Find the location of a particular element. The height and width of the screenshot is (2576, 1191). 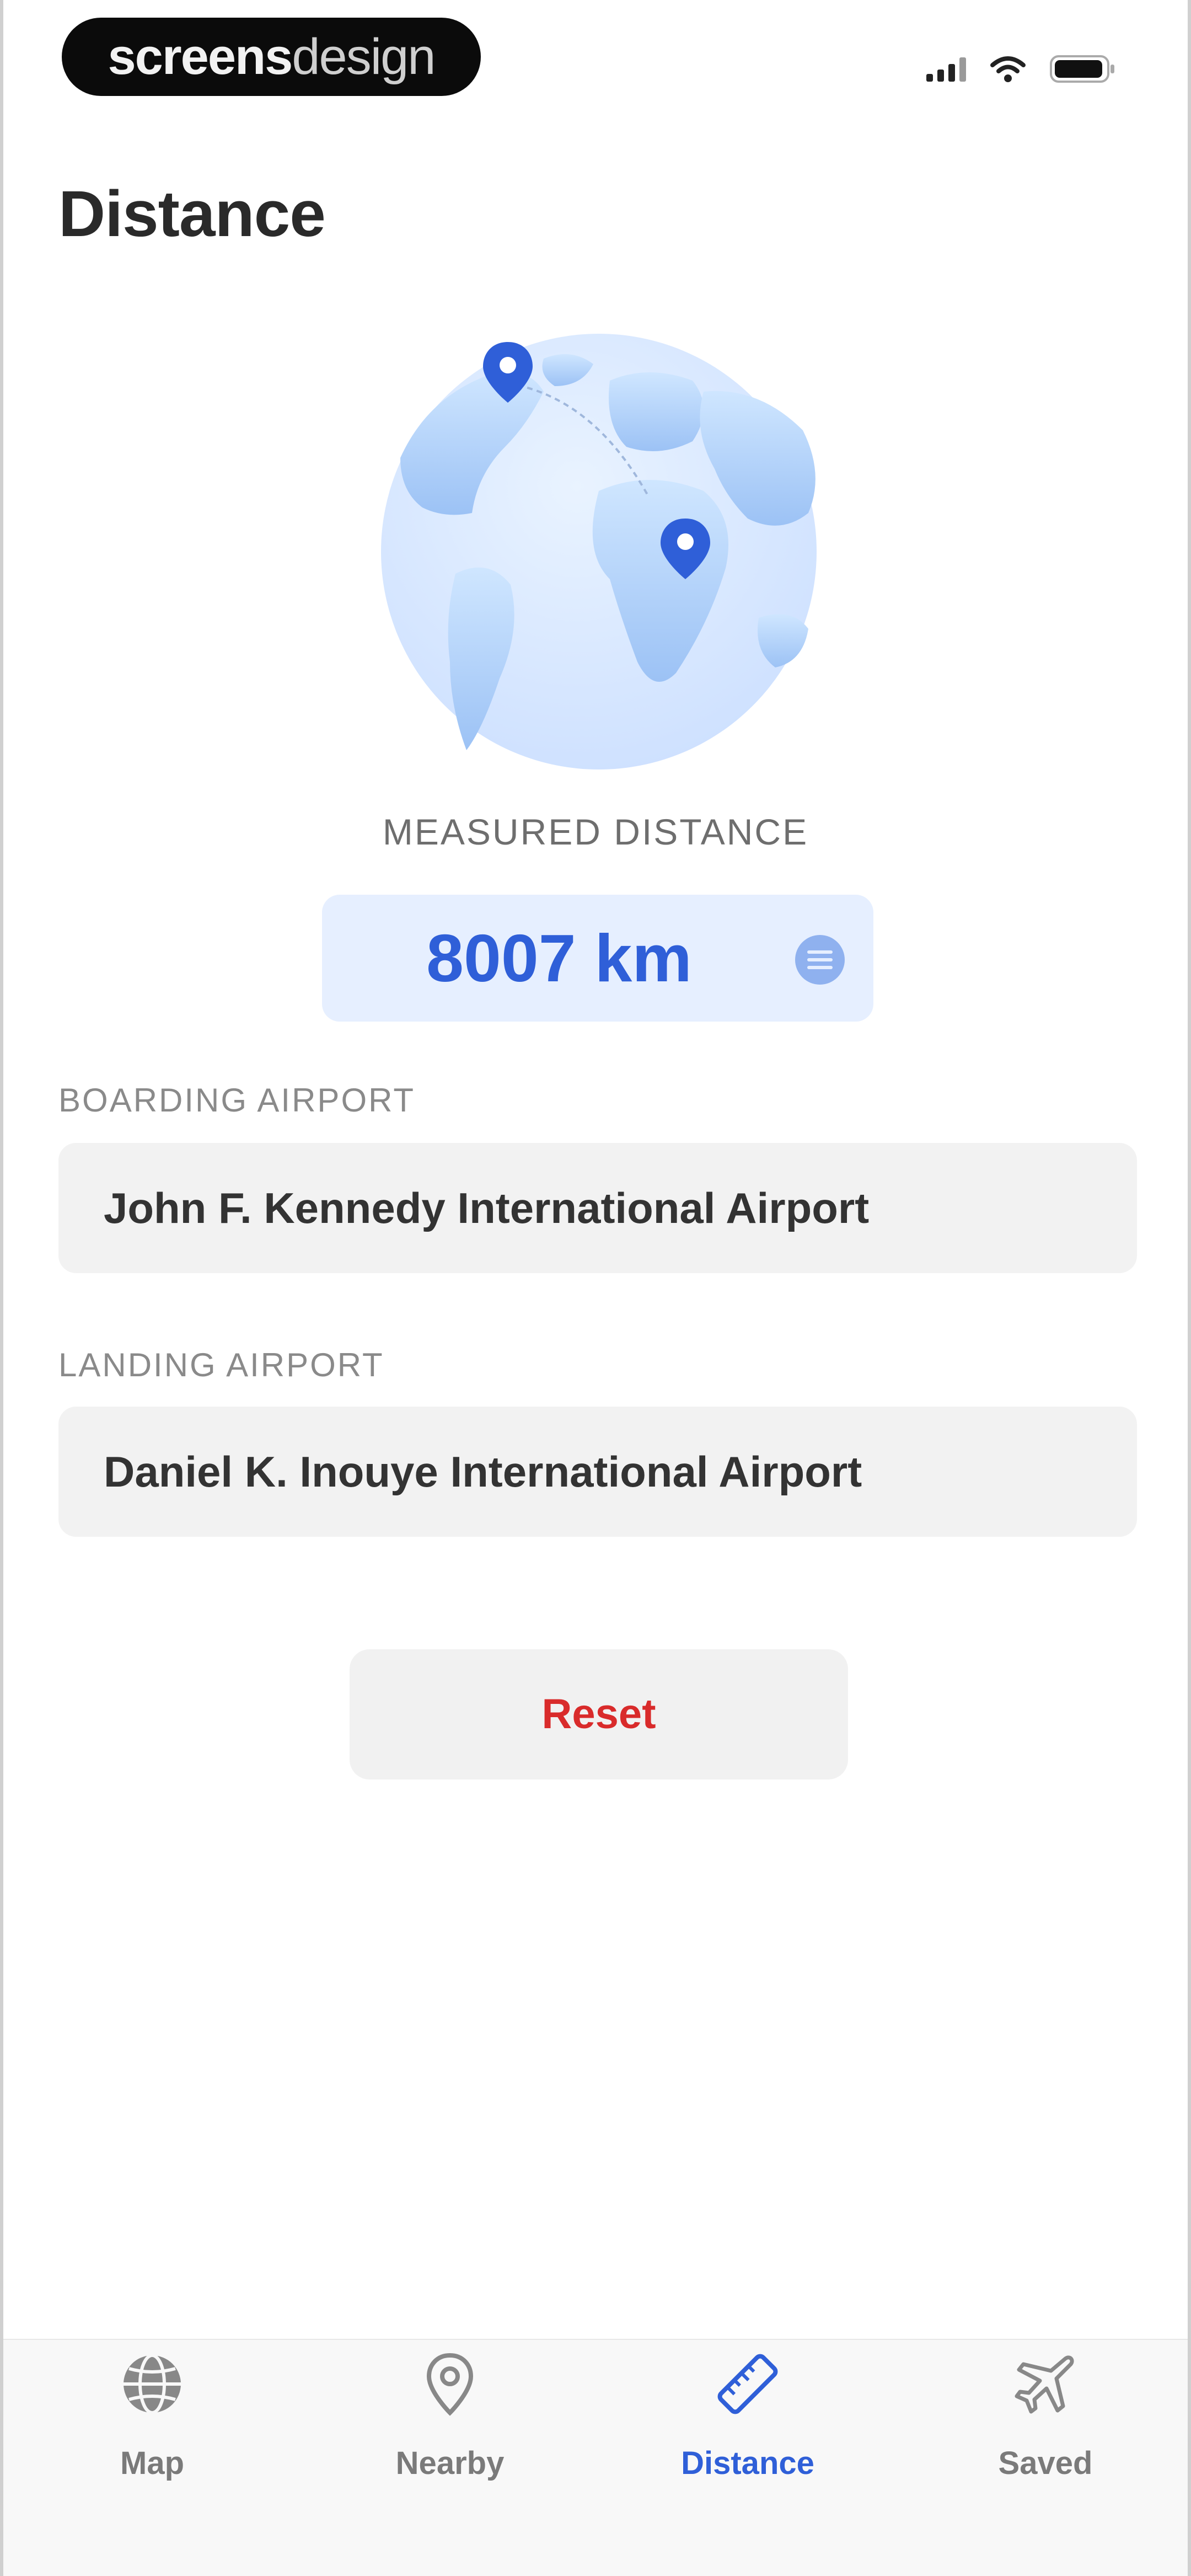

location-pin-icon is located at coordinates (450, 2384).